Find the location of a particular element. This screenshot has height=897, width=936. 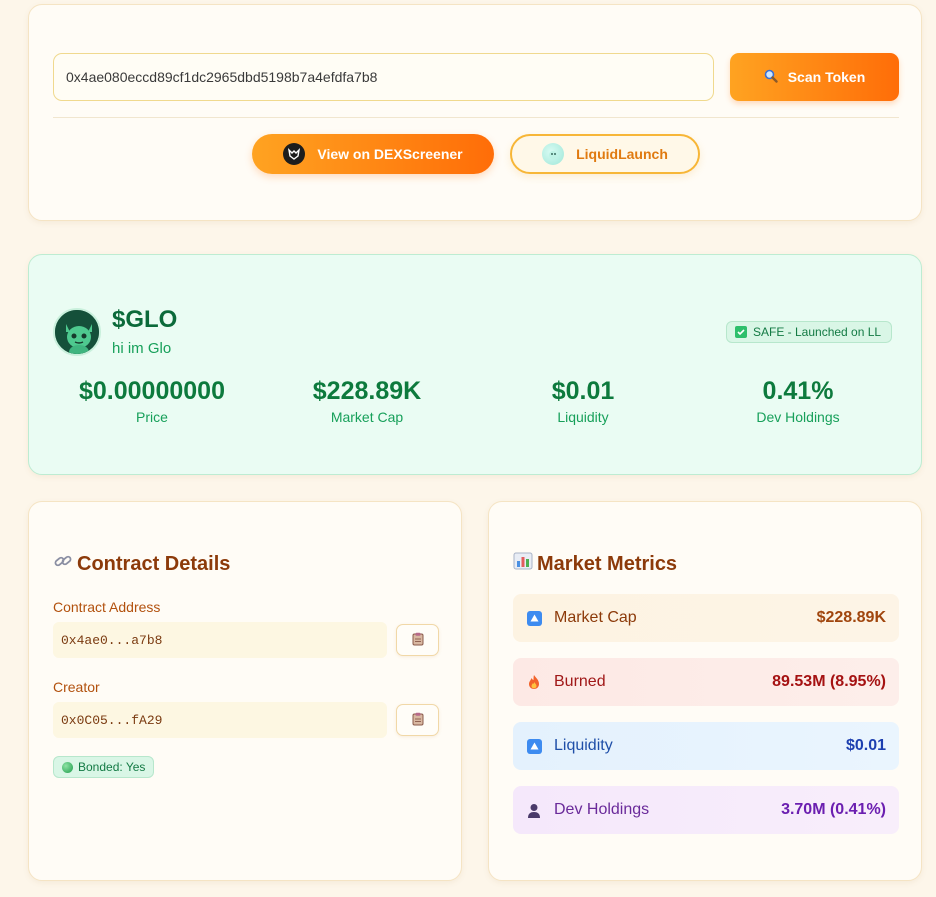

contract-details-title: Contract Details is located at coordinates (141, 564).